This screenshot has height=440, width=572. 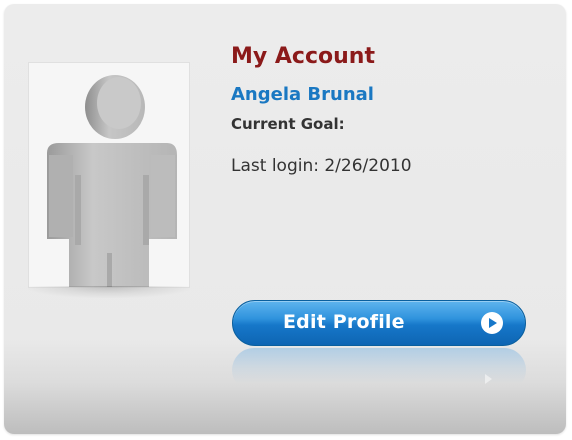 What do you see at coordinates (488, 379) in the screenshot?
I see `reflection-arrow-icon` at bounding box center [488, 379].